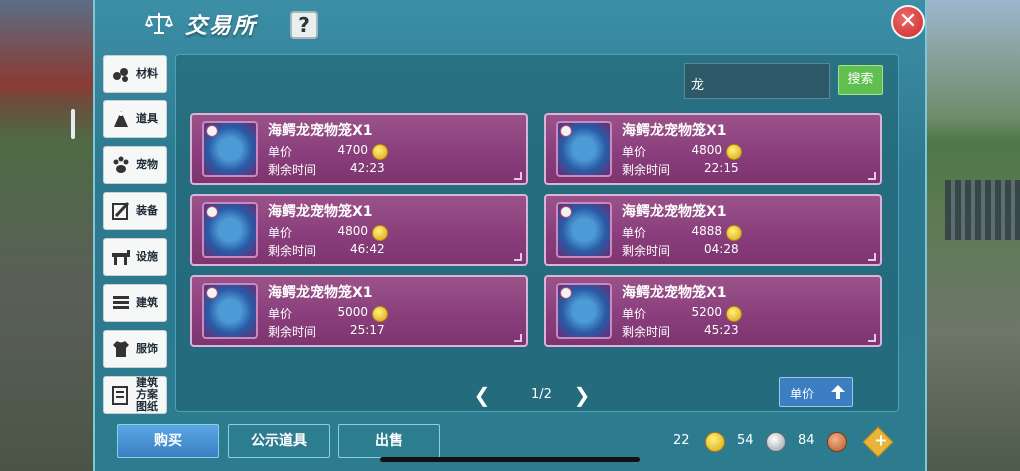 This screenshot has height=471, width=1020. I want to click on sidebar-item-pets: 宠物, so click(135, 165).